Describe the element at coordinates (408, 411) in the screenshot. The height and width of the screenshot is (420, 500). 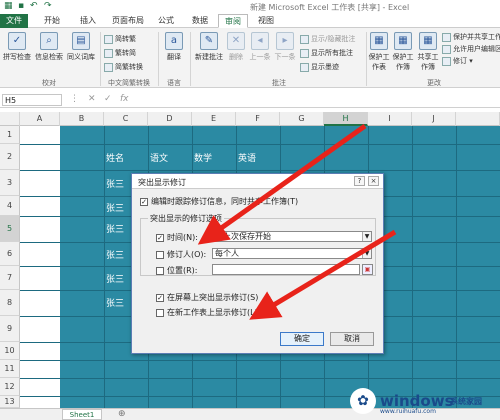
I see `watermark-url: www.ruihuafu.com` at that location.